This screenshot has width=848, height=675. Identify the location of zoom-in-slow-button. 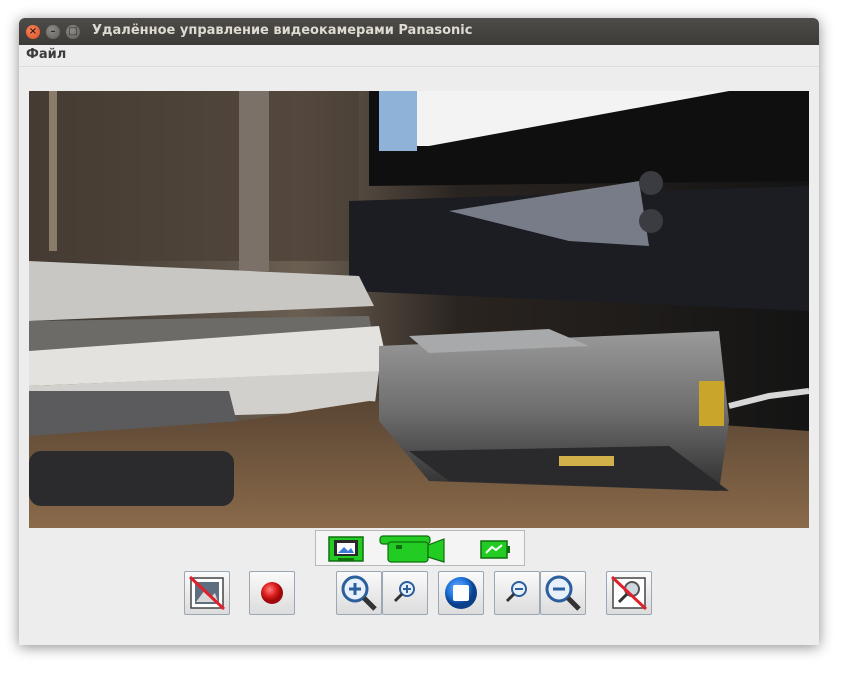
(405, 593).